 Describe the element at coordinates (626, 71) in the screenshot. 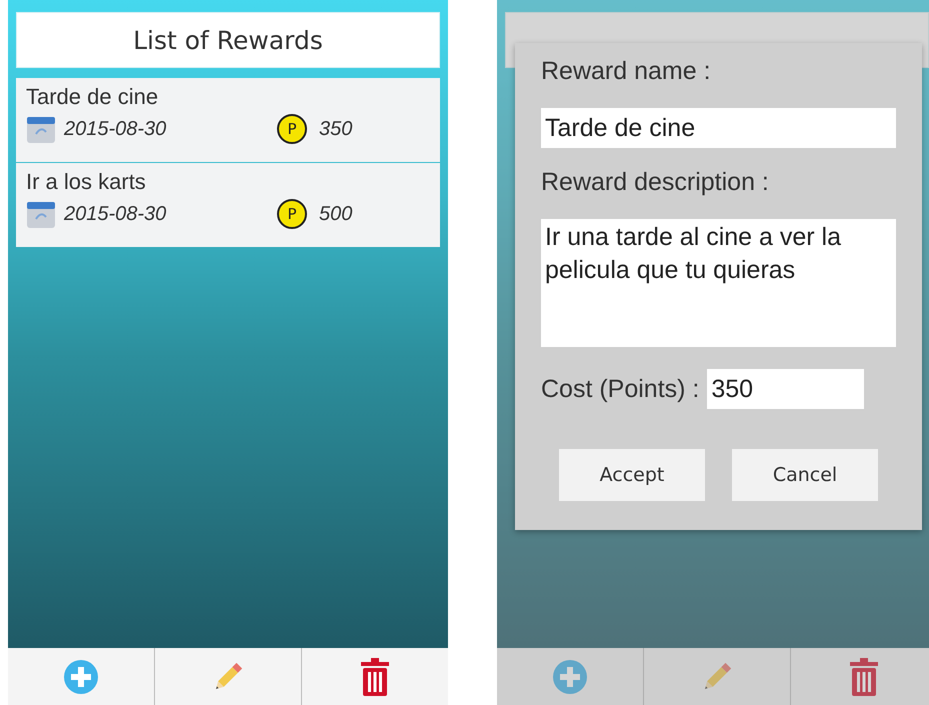

I see `name-label: Reward name :` at that location.